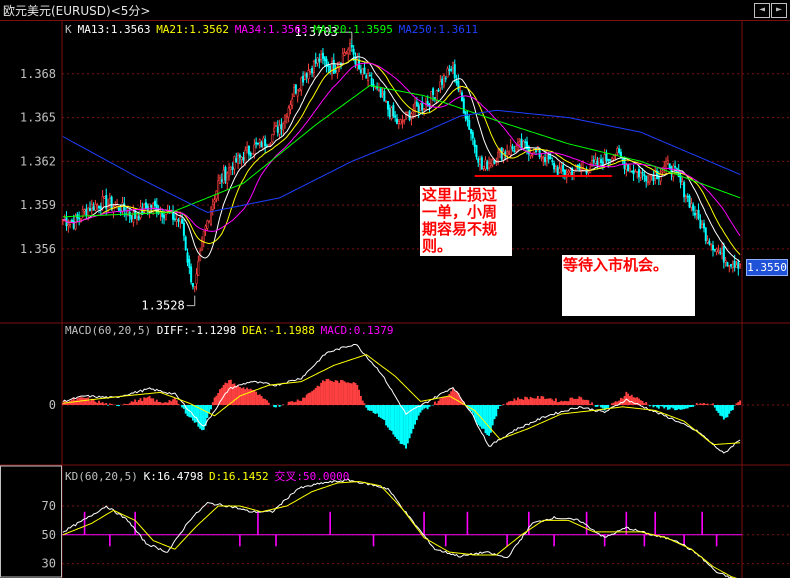 The image size is (790, 578). I want to click on kd-legend-cross: 交叉:50.0000, so click(311, 476).